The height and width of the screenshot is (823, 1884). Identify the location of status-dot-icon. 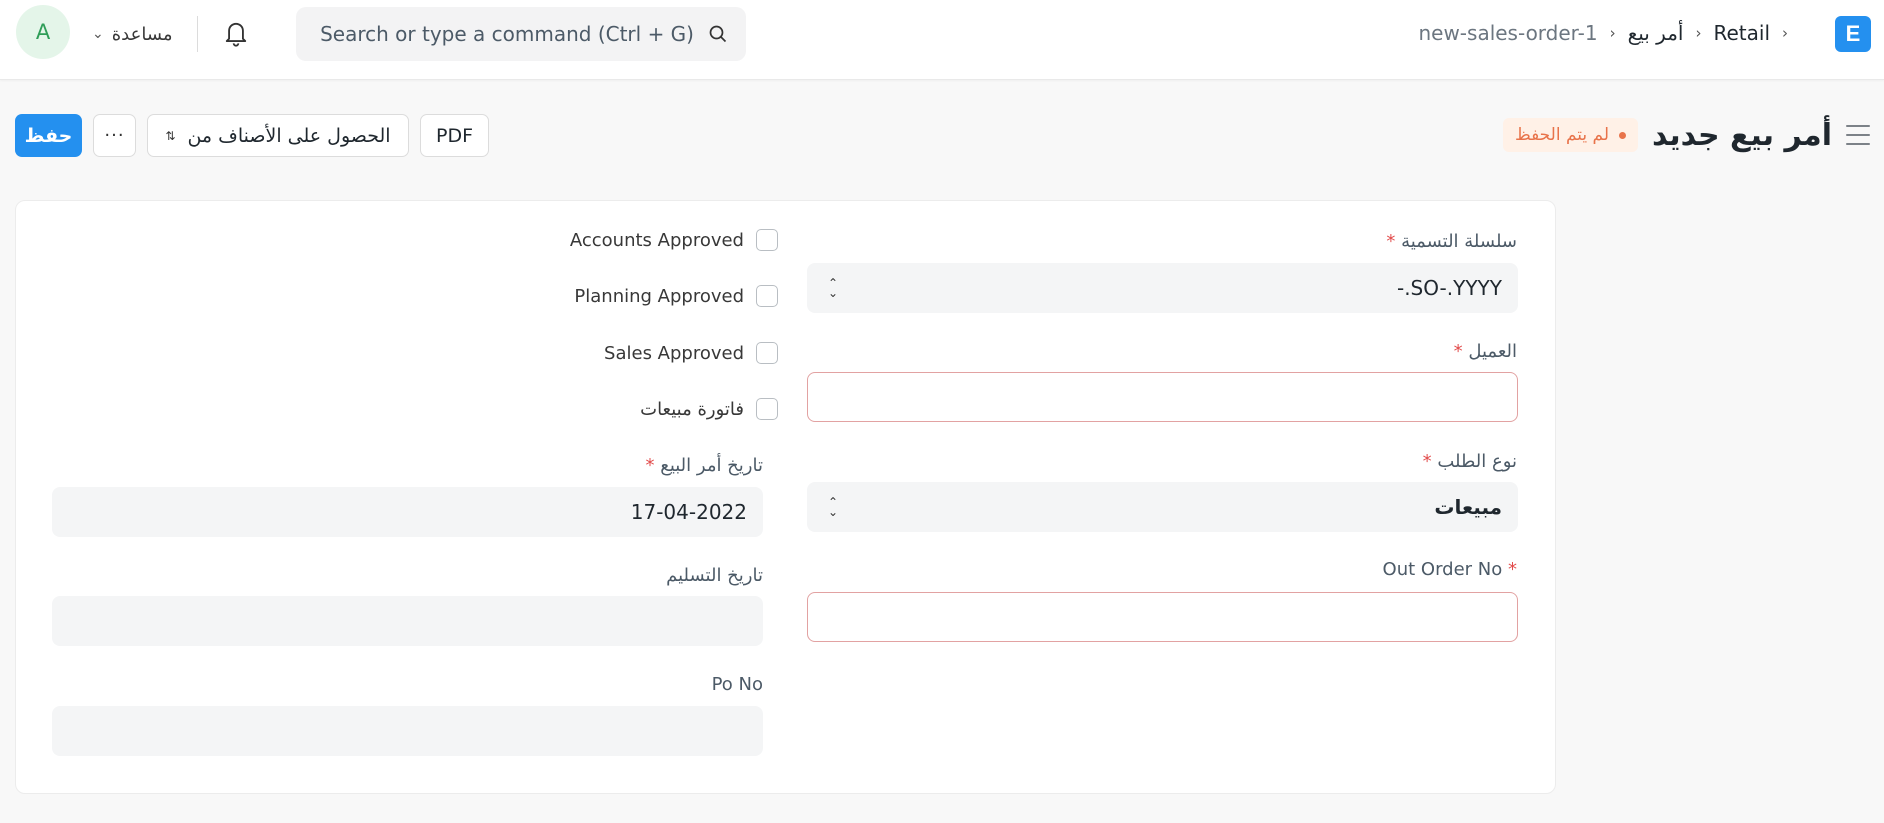
(1623, 135).